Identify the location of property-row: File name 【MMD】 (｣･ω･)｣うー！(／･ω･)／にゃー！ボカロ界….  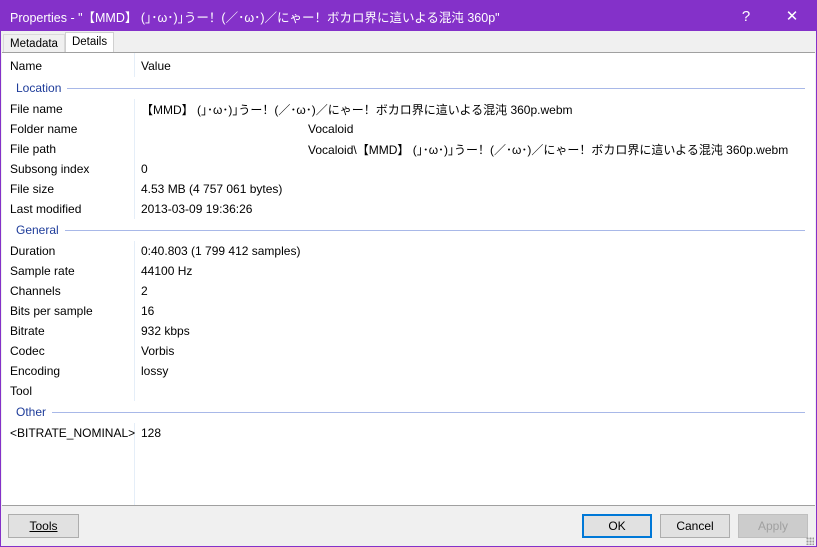
(408, 109).